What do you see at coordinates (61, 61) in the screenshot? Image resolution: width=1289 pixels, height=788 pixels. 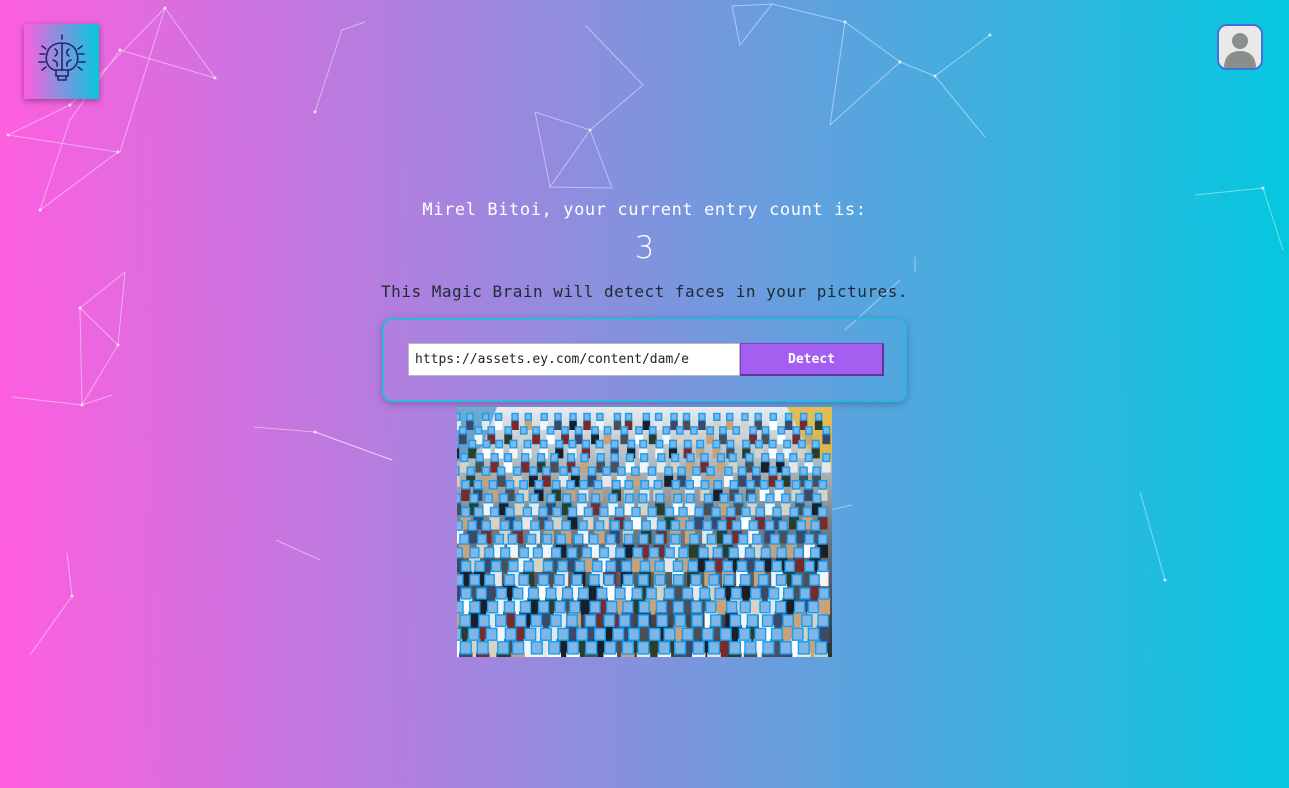 I see `logo` at bounding box center [61, 61].